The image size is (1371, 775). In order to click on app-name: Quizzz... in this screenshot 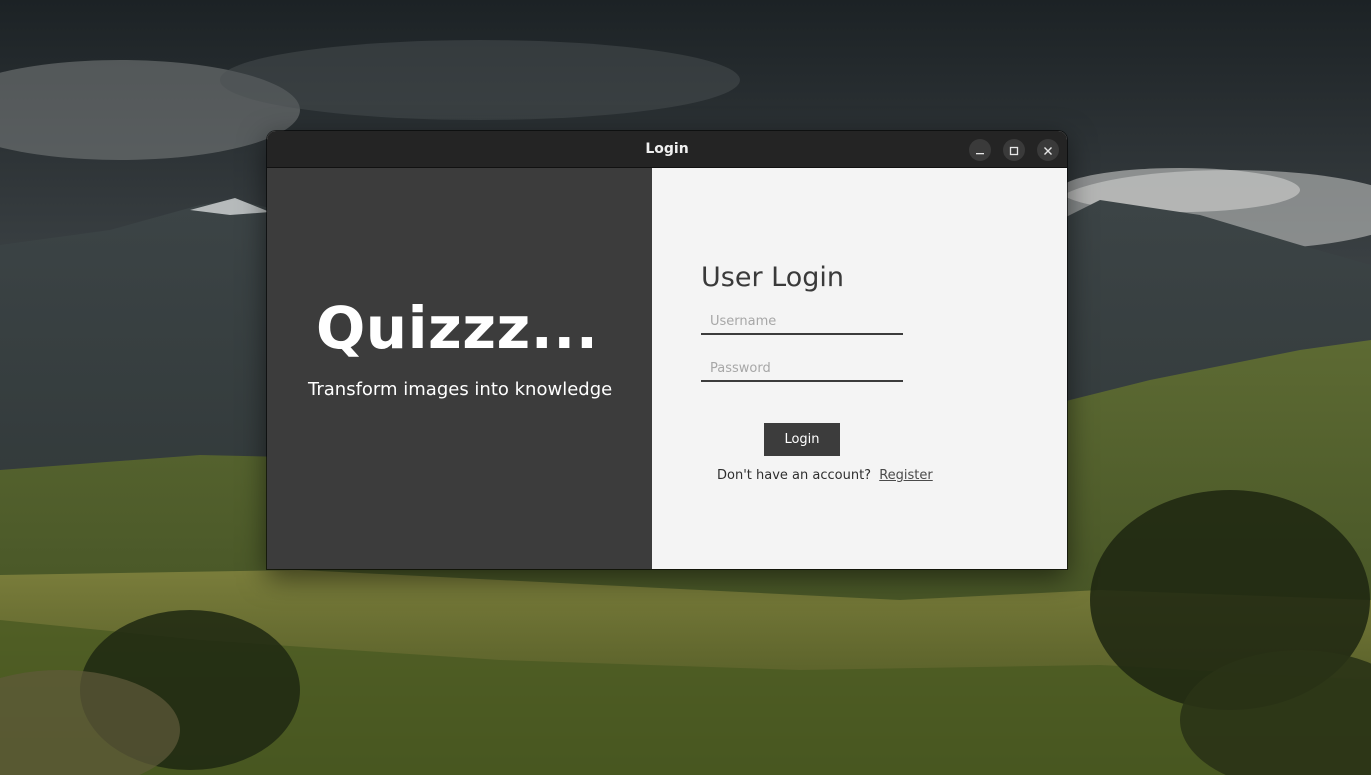, I will do `click(457, 328)`.